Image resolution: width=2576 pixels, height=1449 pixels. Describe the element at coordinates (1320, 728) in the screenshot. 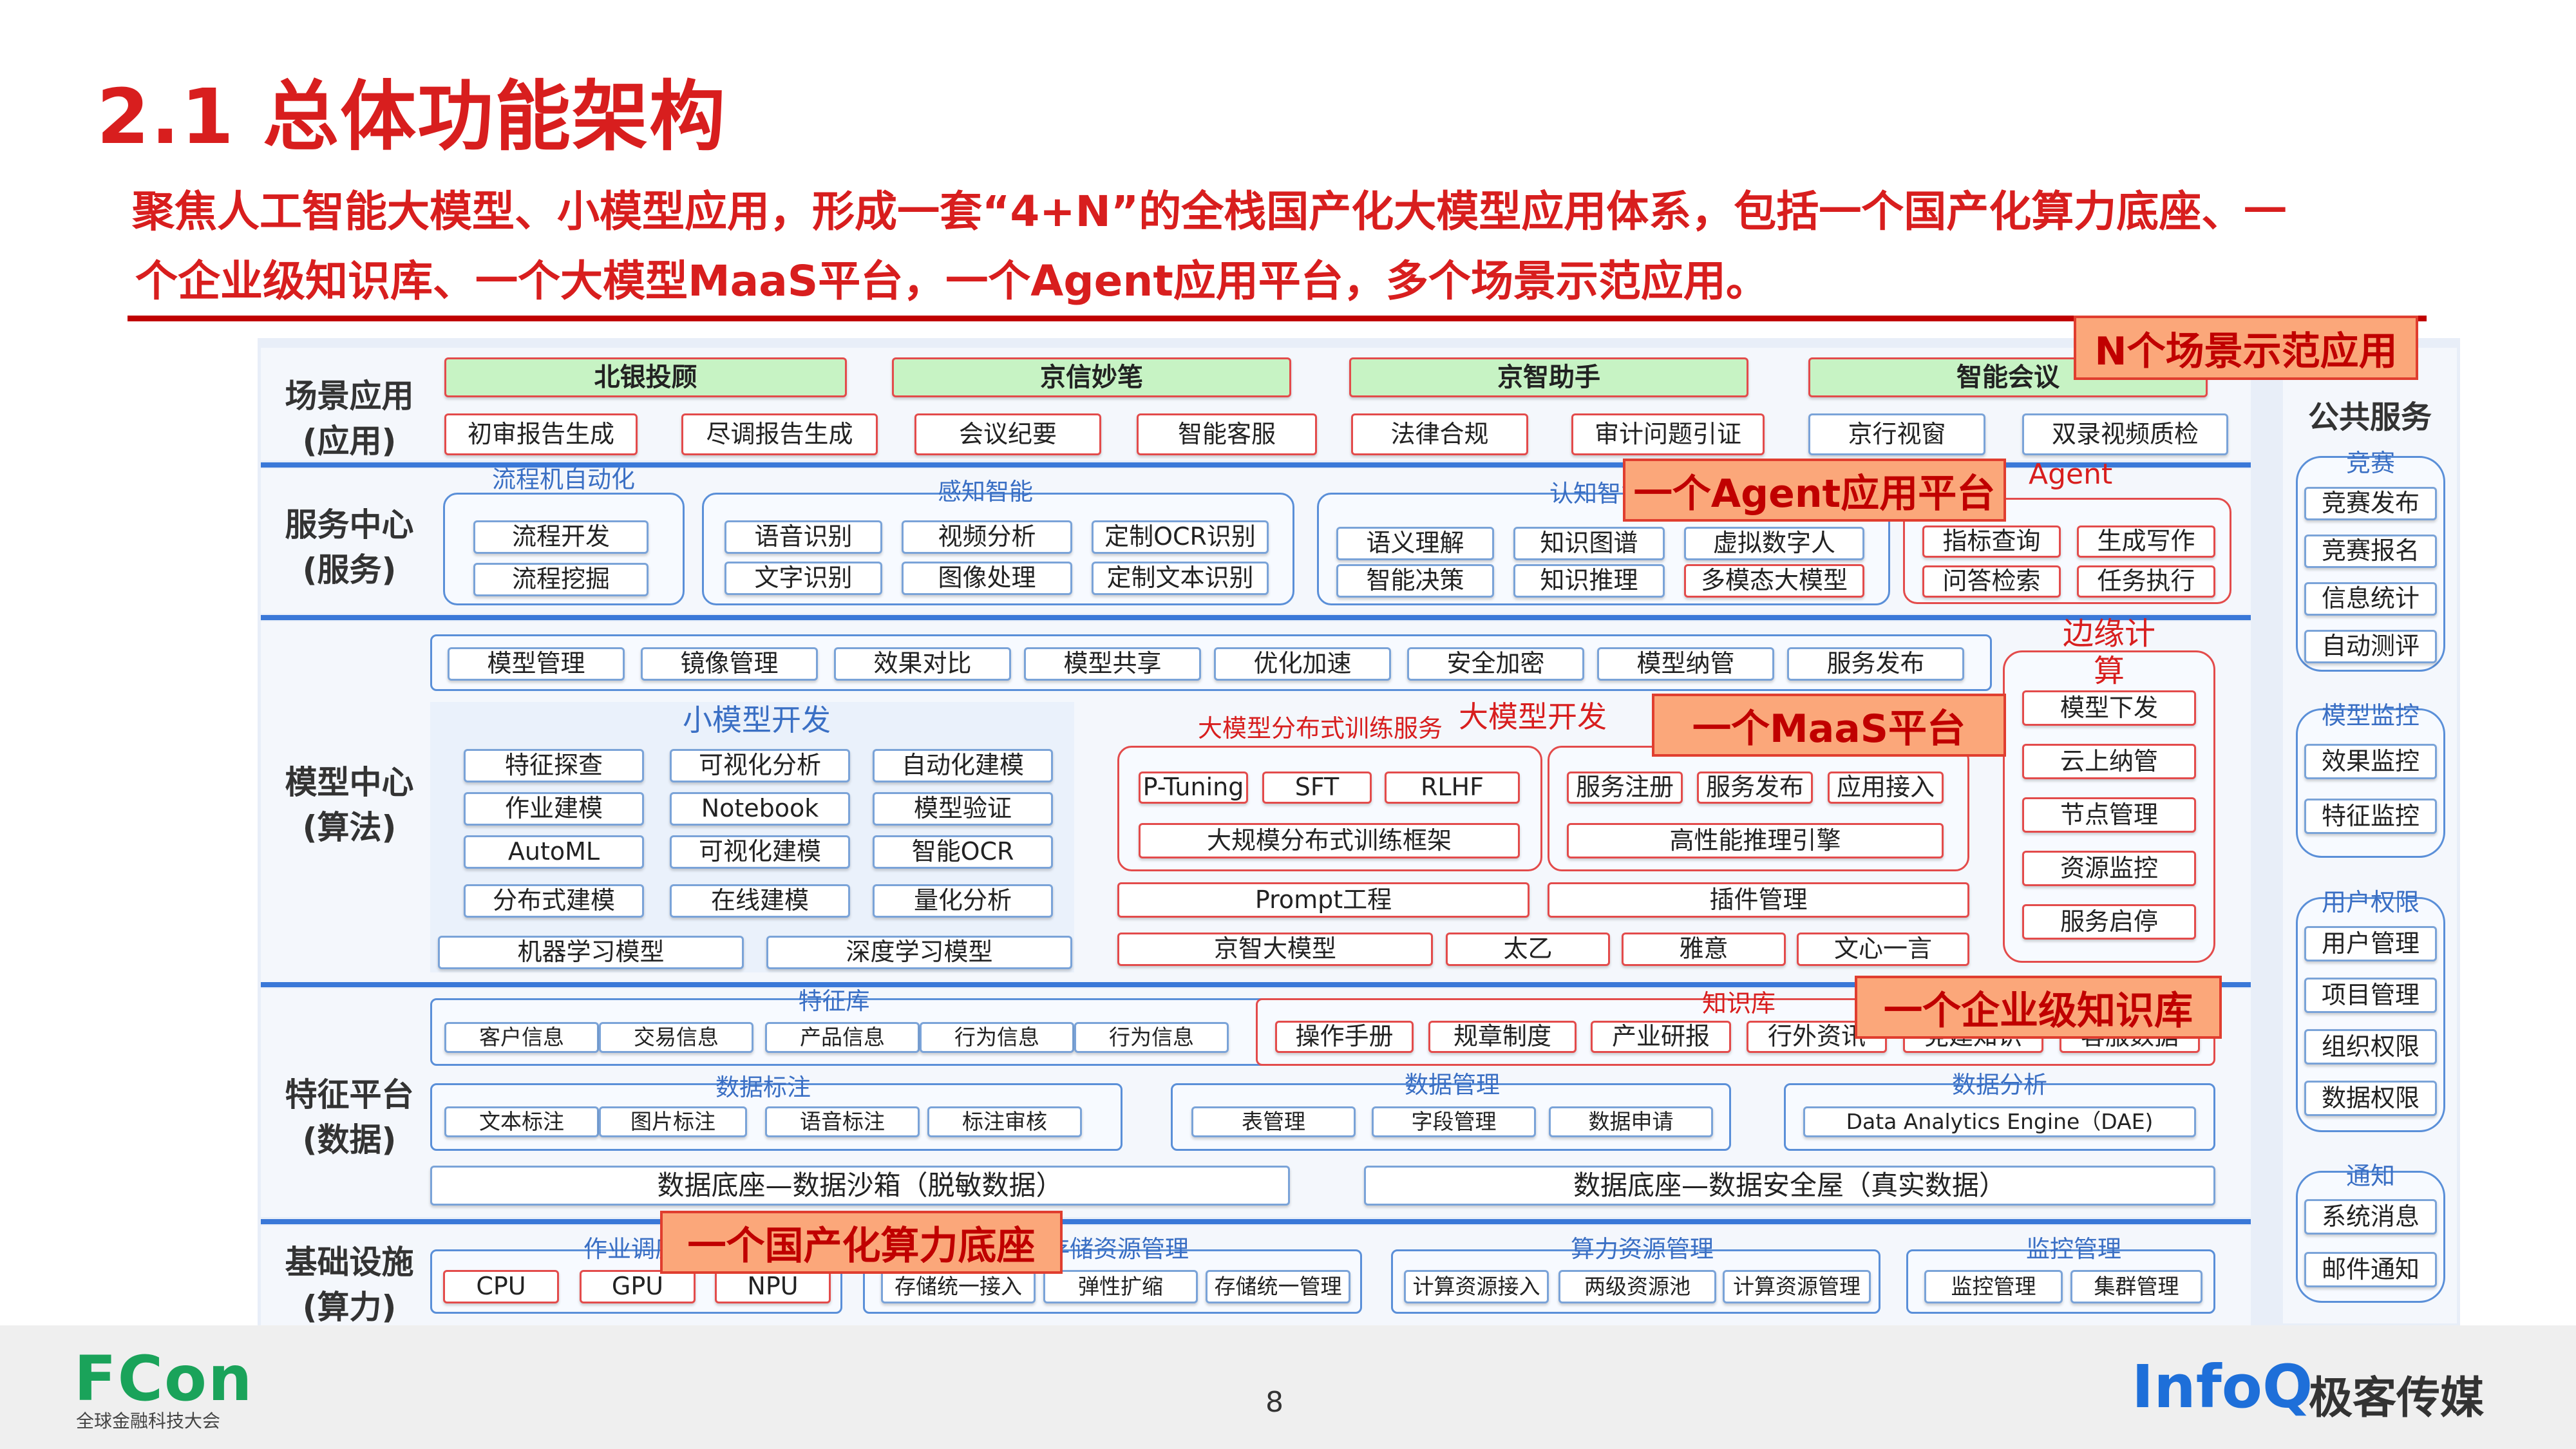

I see `group-title: 大模型分布式训练服务` at that location.